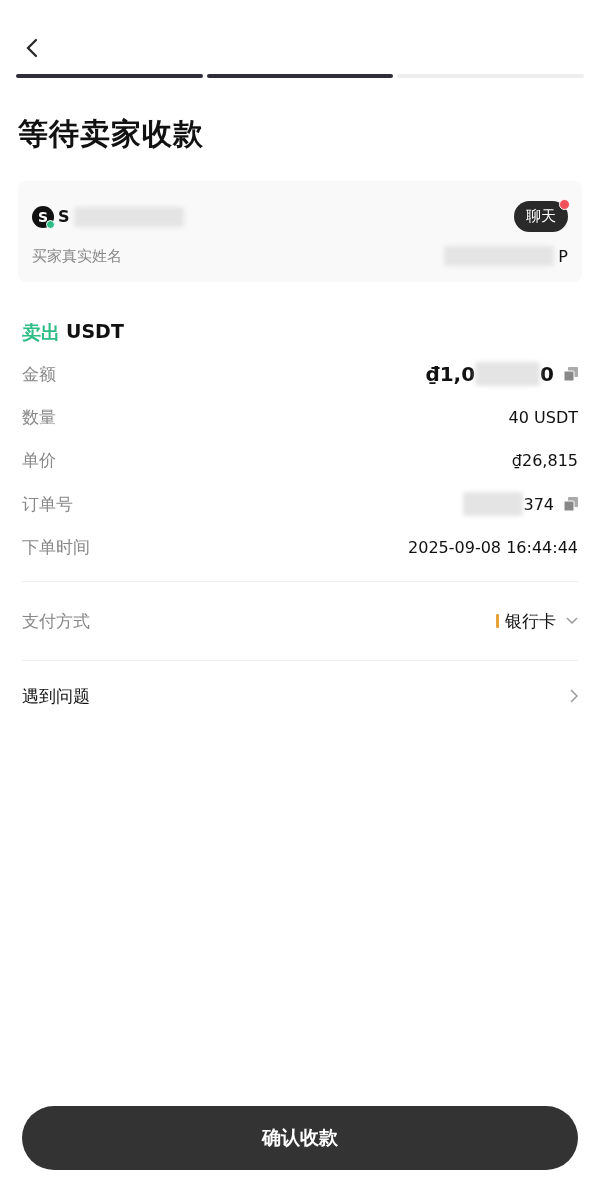 This screenshot has width=600, height=1200. Describe the element at coordinates (56, 621) in the screenshot. I see `payment-label: 支付方式` at that location.